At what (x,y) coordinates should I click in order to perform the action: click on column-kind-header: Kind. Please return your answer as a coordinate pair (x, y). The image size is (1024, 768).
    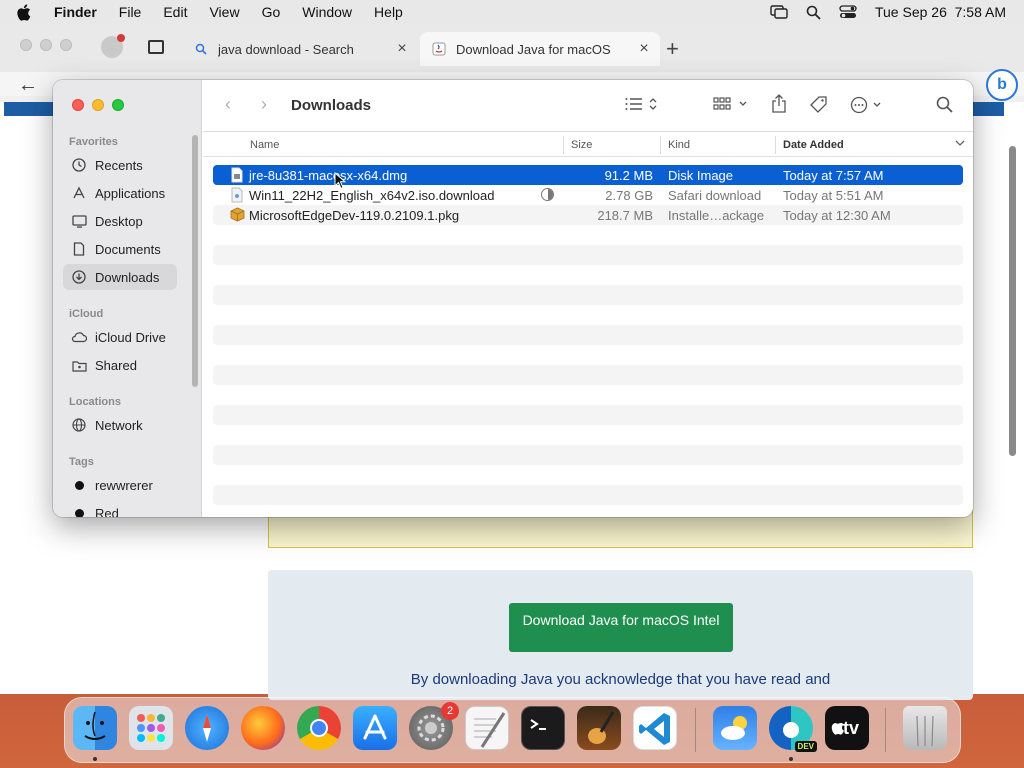
    Looking at the image, I should click on (679, 145).